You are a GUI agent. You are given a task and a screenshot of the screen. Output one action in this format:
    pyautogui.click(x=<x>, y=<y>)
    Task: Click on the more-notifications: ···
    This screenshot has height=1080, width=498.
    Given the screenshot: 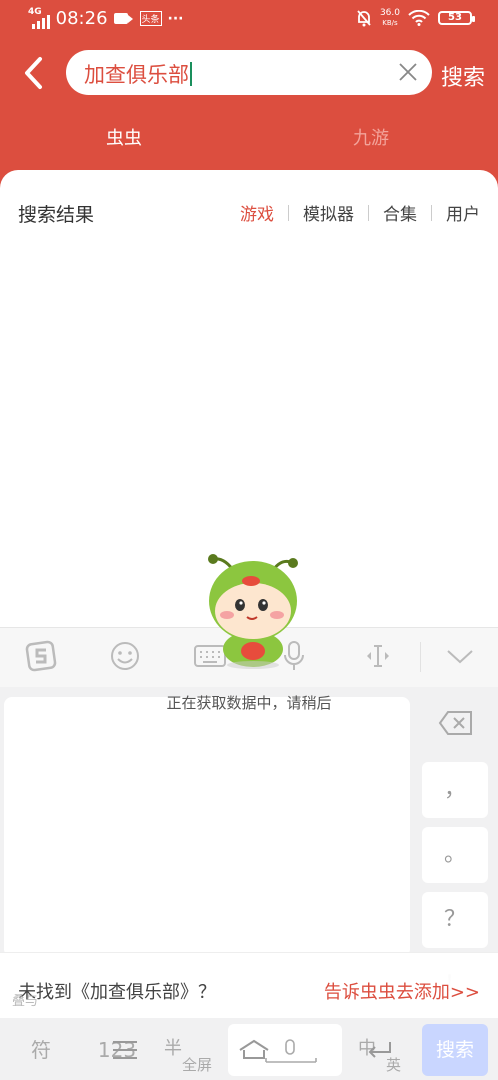 What is the action you would take?
    pyautogui.click(x=175, y=18)
    